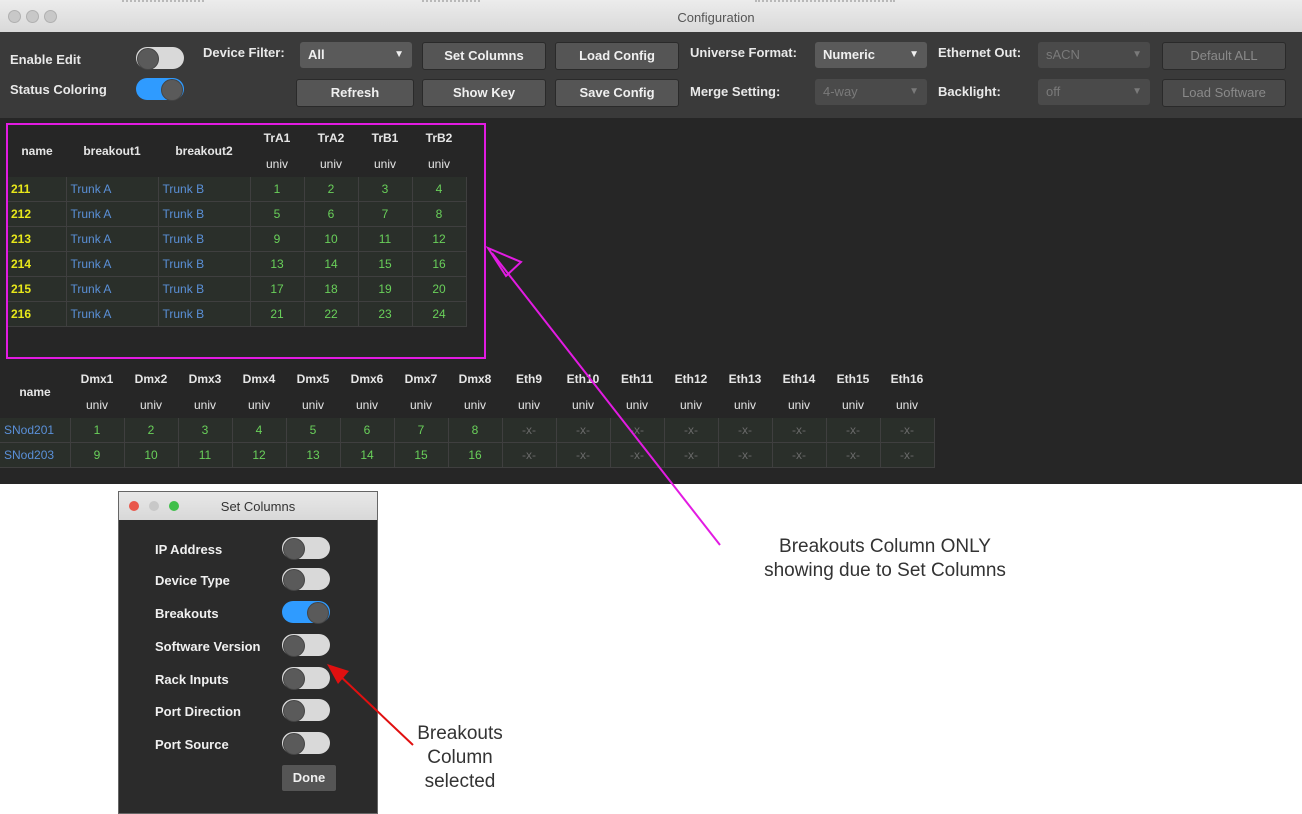 The height and width of the screenshot is (814, 1302). What do you see at coordinates (885, 570) in the screenshot?
I see `annotation-line: showing due to Set Columns` at bounding box center [885, 570].